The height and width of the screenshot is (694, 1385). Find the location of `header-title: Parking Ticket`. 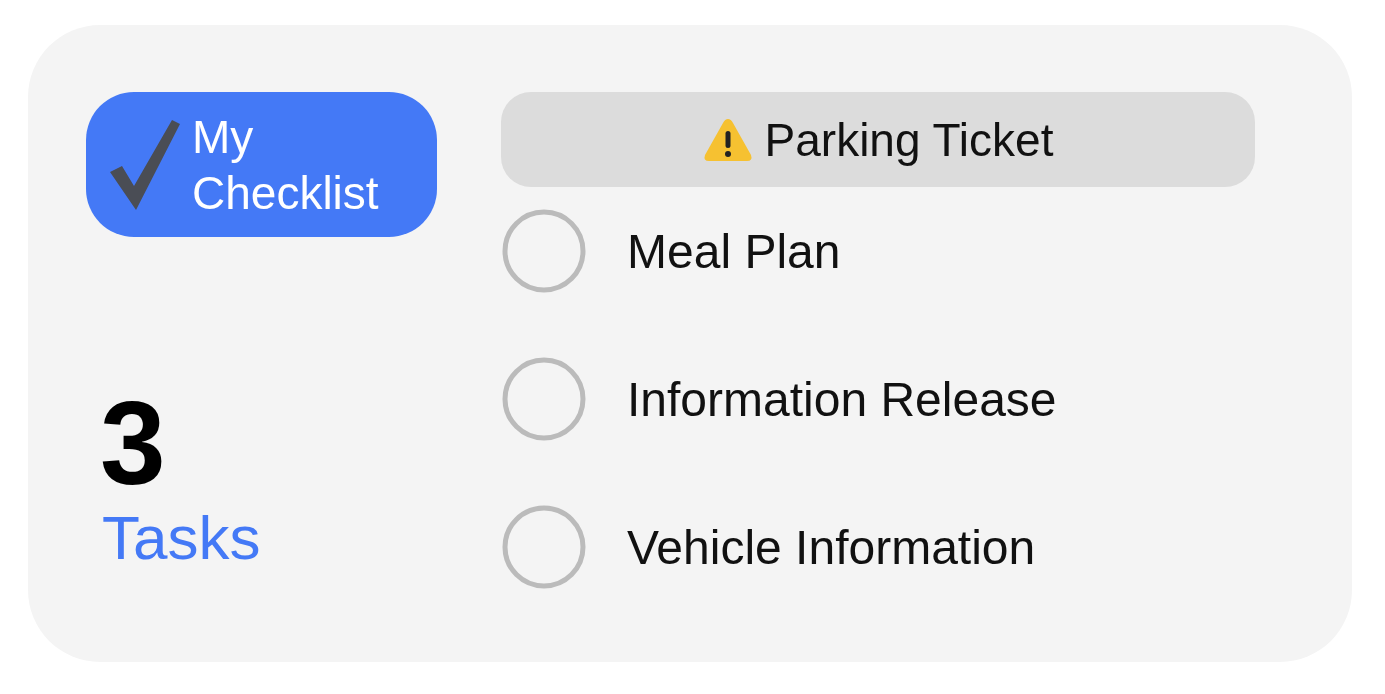

header-title: Parking Ticket is located at coordinates (909, 139).